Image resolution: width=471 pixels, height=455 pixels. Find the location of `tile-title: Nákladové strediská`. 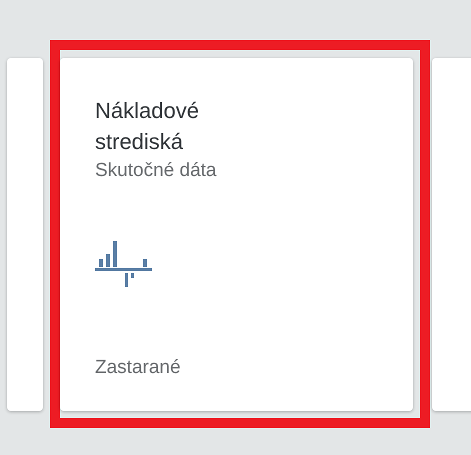

tile-title: Nákladové strediská is located at coordinates (147, 126).